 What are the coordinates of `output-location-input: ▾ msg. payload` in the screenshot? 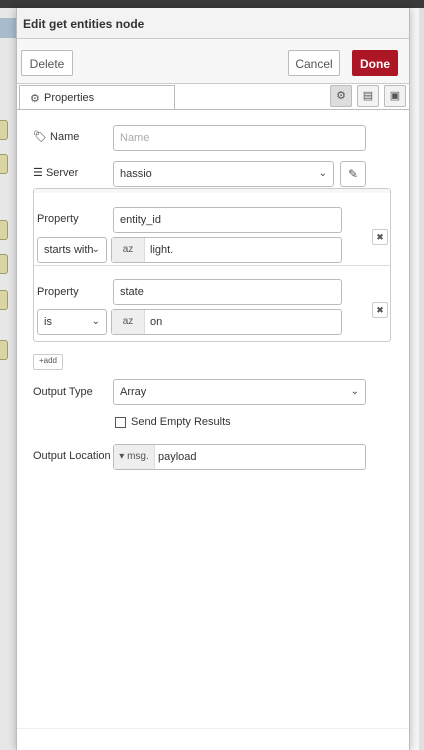 It's located at (239, 457).